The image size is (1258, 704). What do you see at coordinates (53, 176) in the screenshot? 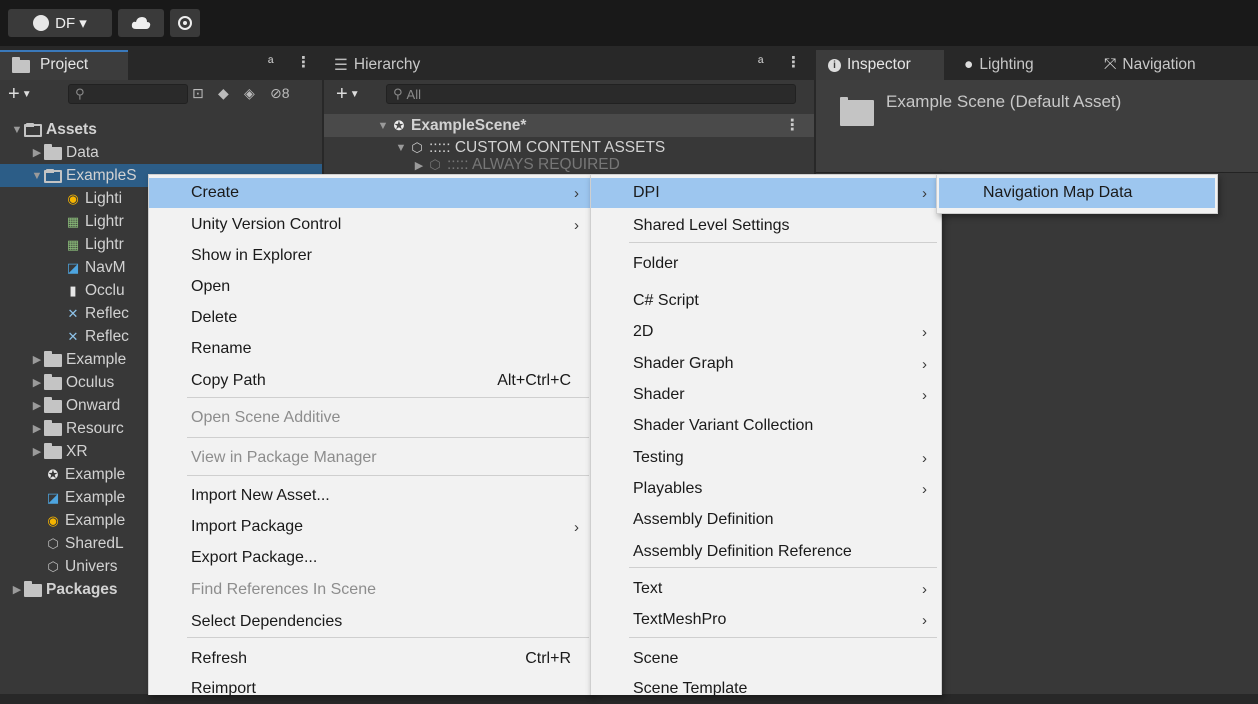
I see `folder-open-icon` at bounding box center [53, 176].